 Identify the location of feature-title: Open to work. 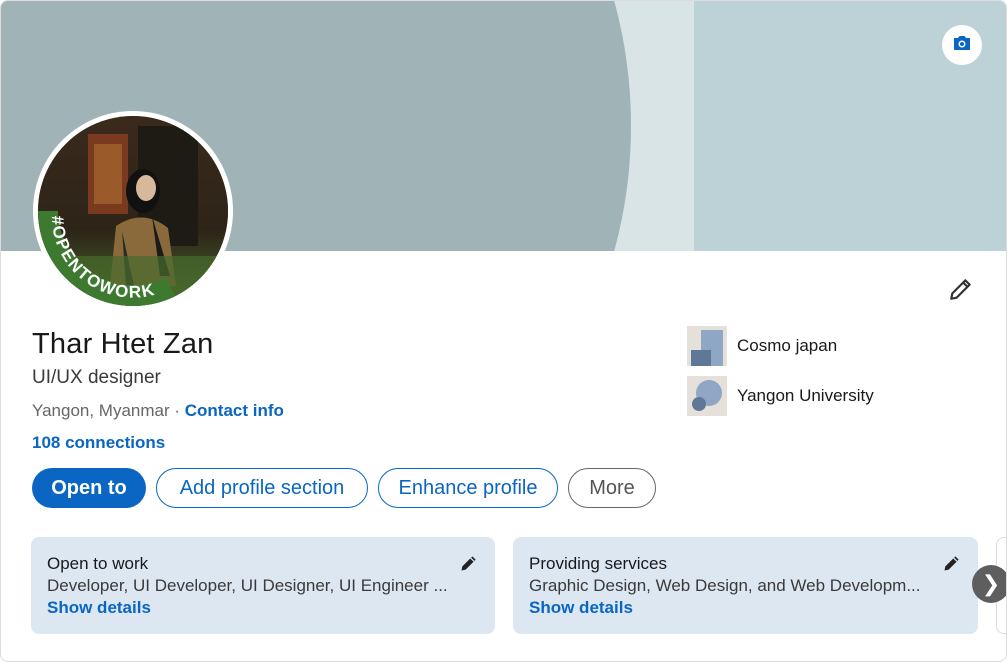
(98, 563).